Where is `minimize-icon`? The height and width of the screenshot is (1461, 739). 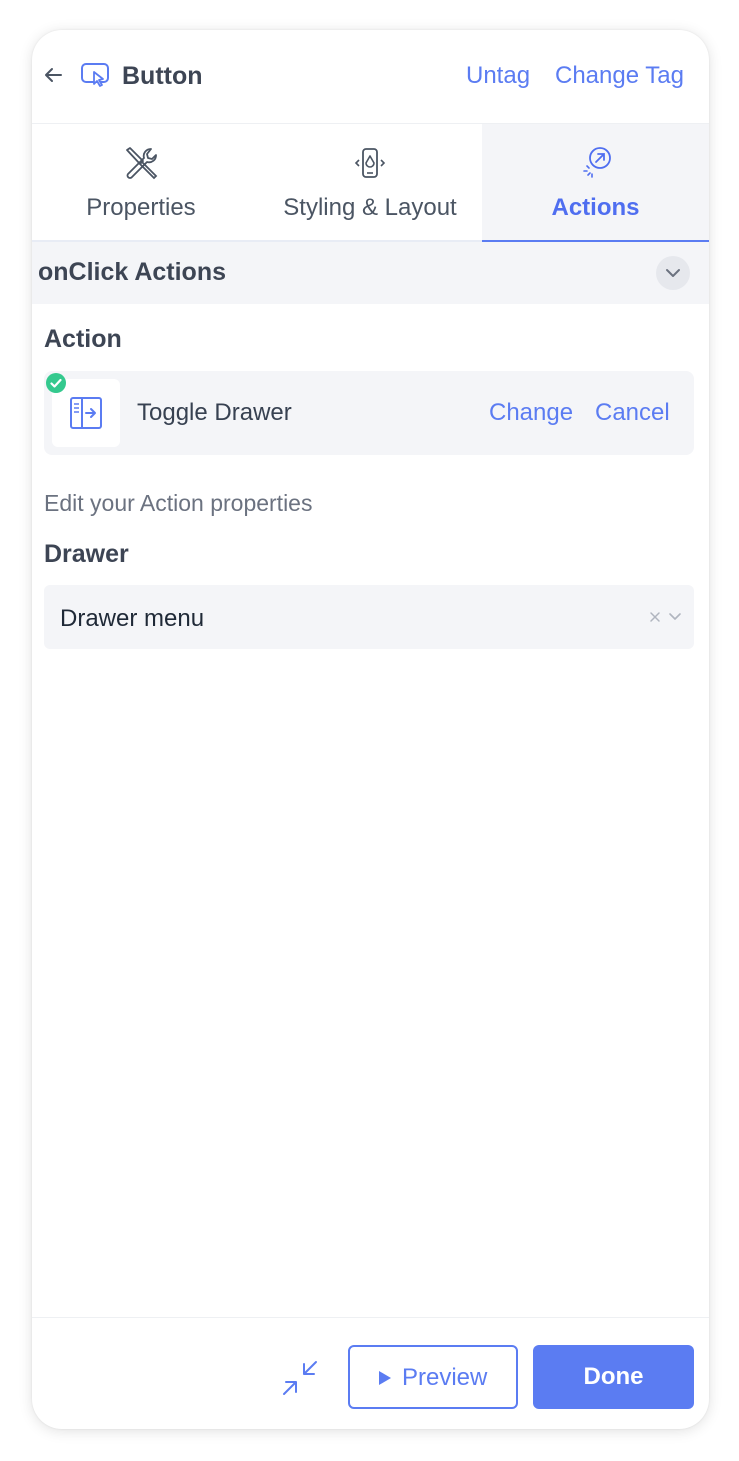
minimize-icon is located at coordinates (300, 1378).